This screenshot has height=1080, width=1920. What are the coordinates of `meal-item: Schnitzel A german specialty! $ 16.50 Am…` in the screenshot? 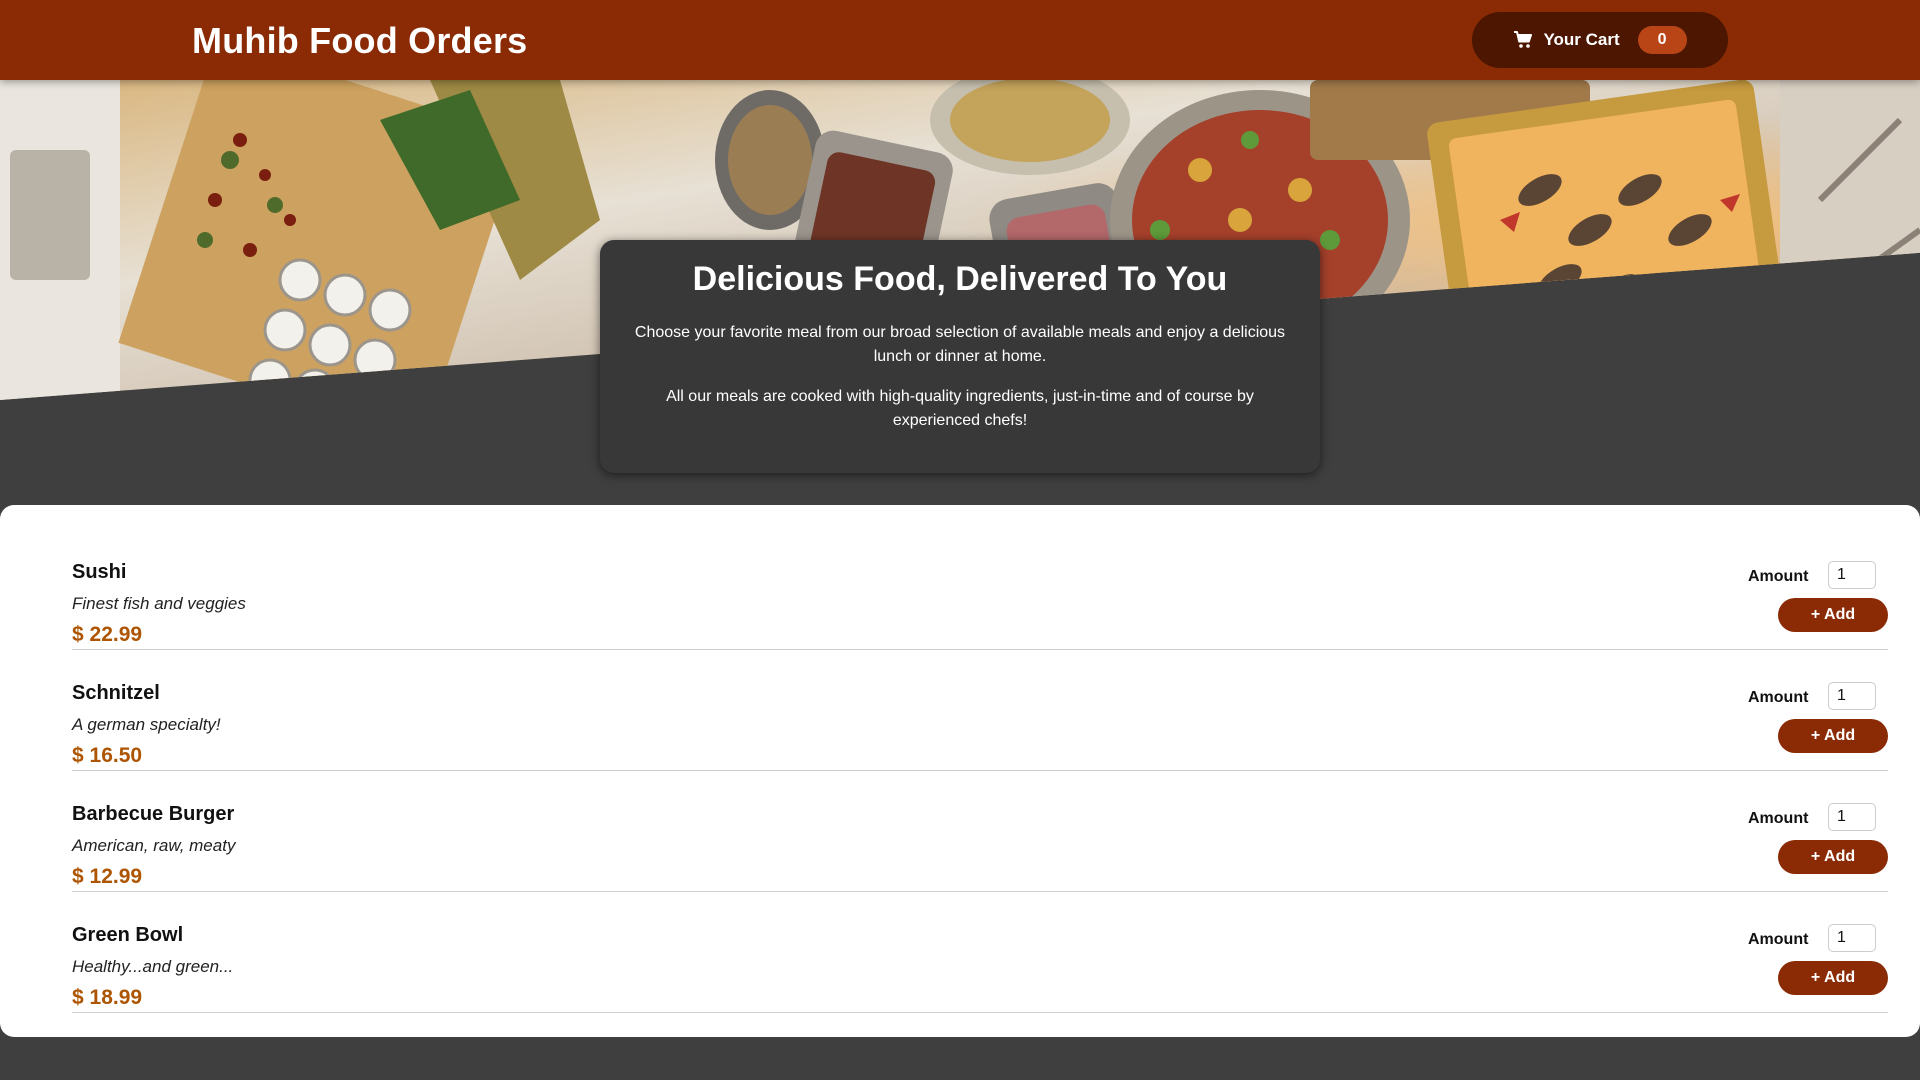 It's located at (980, 710).